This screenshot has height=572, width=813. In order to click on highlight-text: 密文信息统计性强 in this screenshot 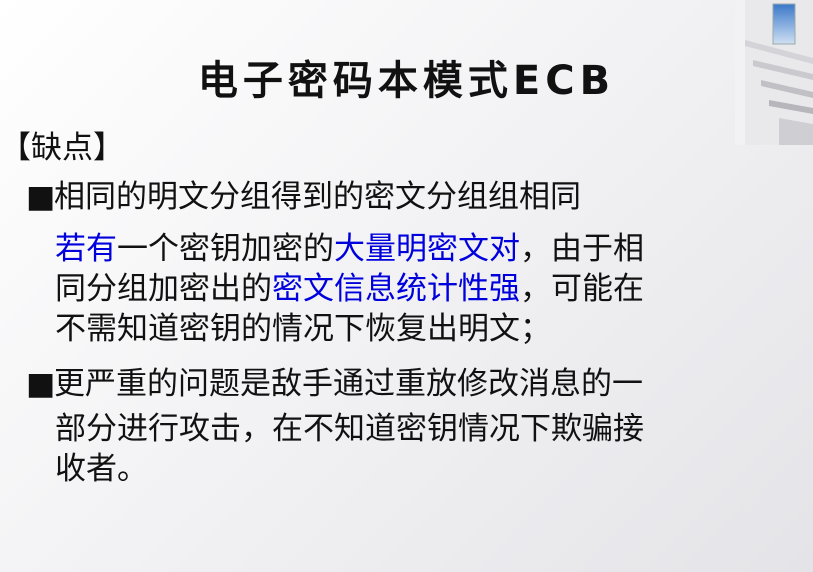, I will do `click(396, 289)`.